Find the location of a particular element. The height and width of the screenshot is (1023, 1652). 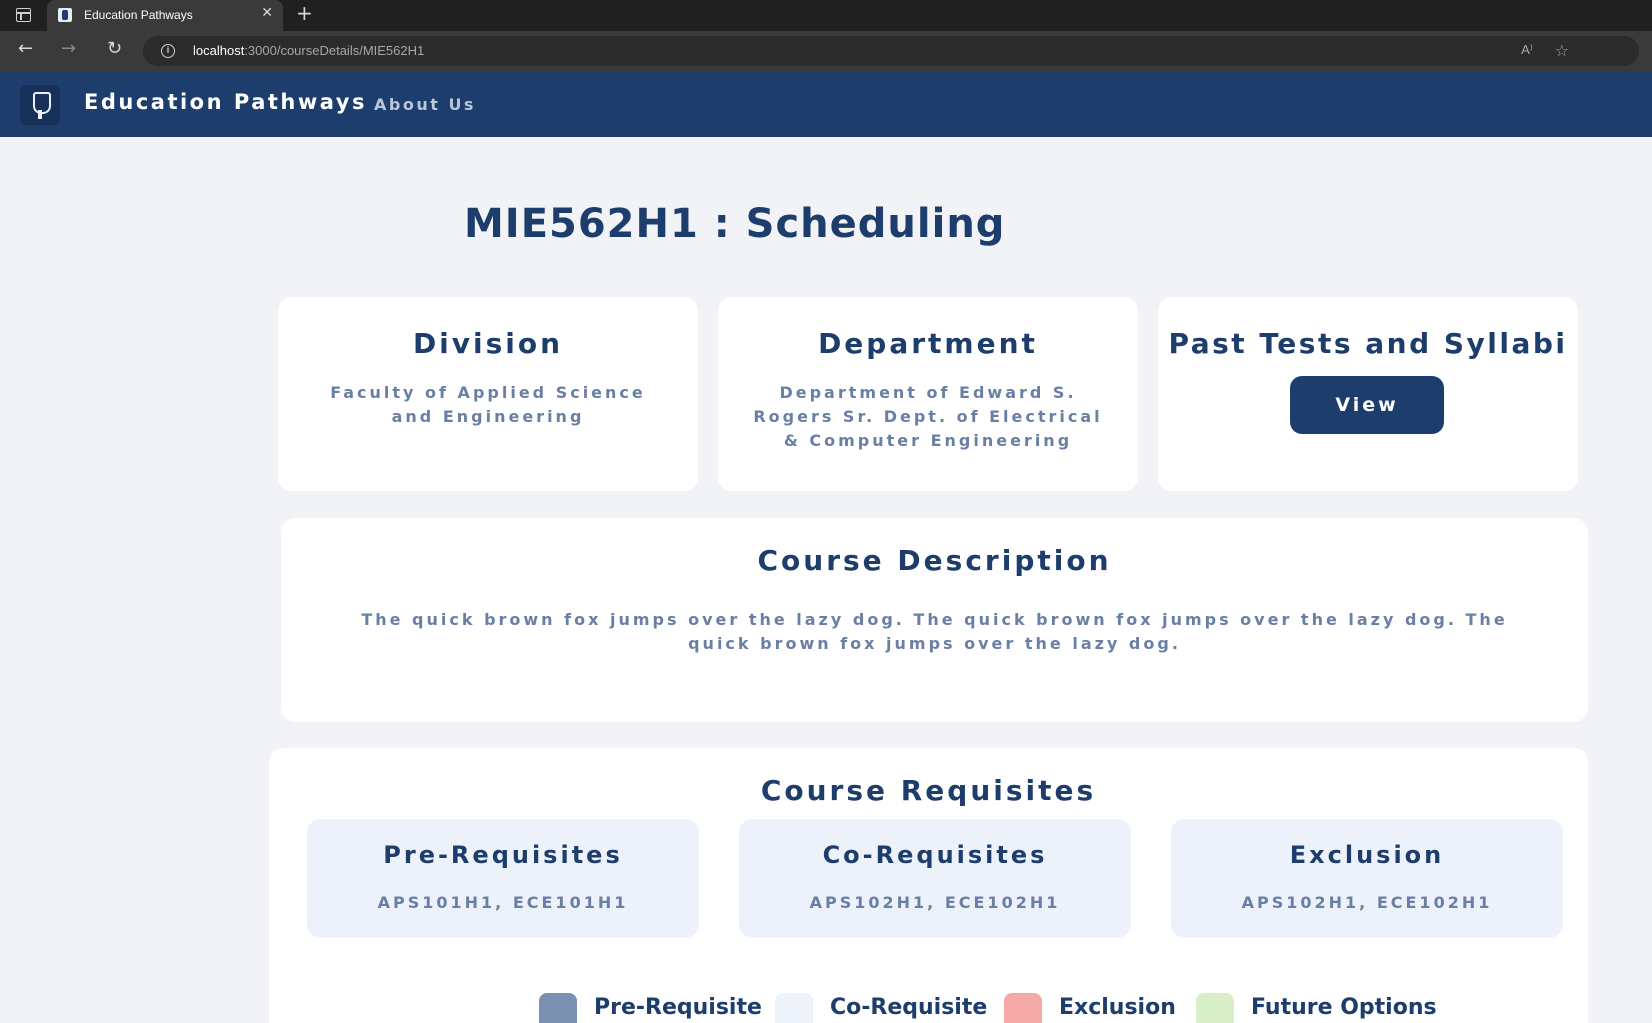

course-requisites-heading: Course Requisites is located at coordinates (928, 790).